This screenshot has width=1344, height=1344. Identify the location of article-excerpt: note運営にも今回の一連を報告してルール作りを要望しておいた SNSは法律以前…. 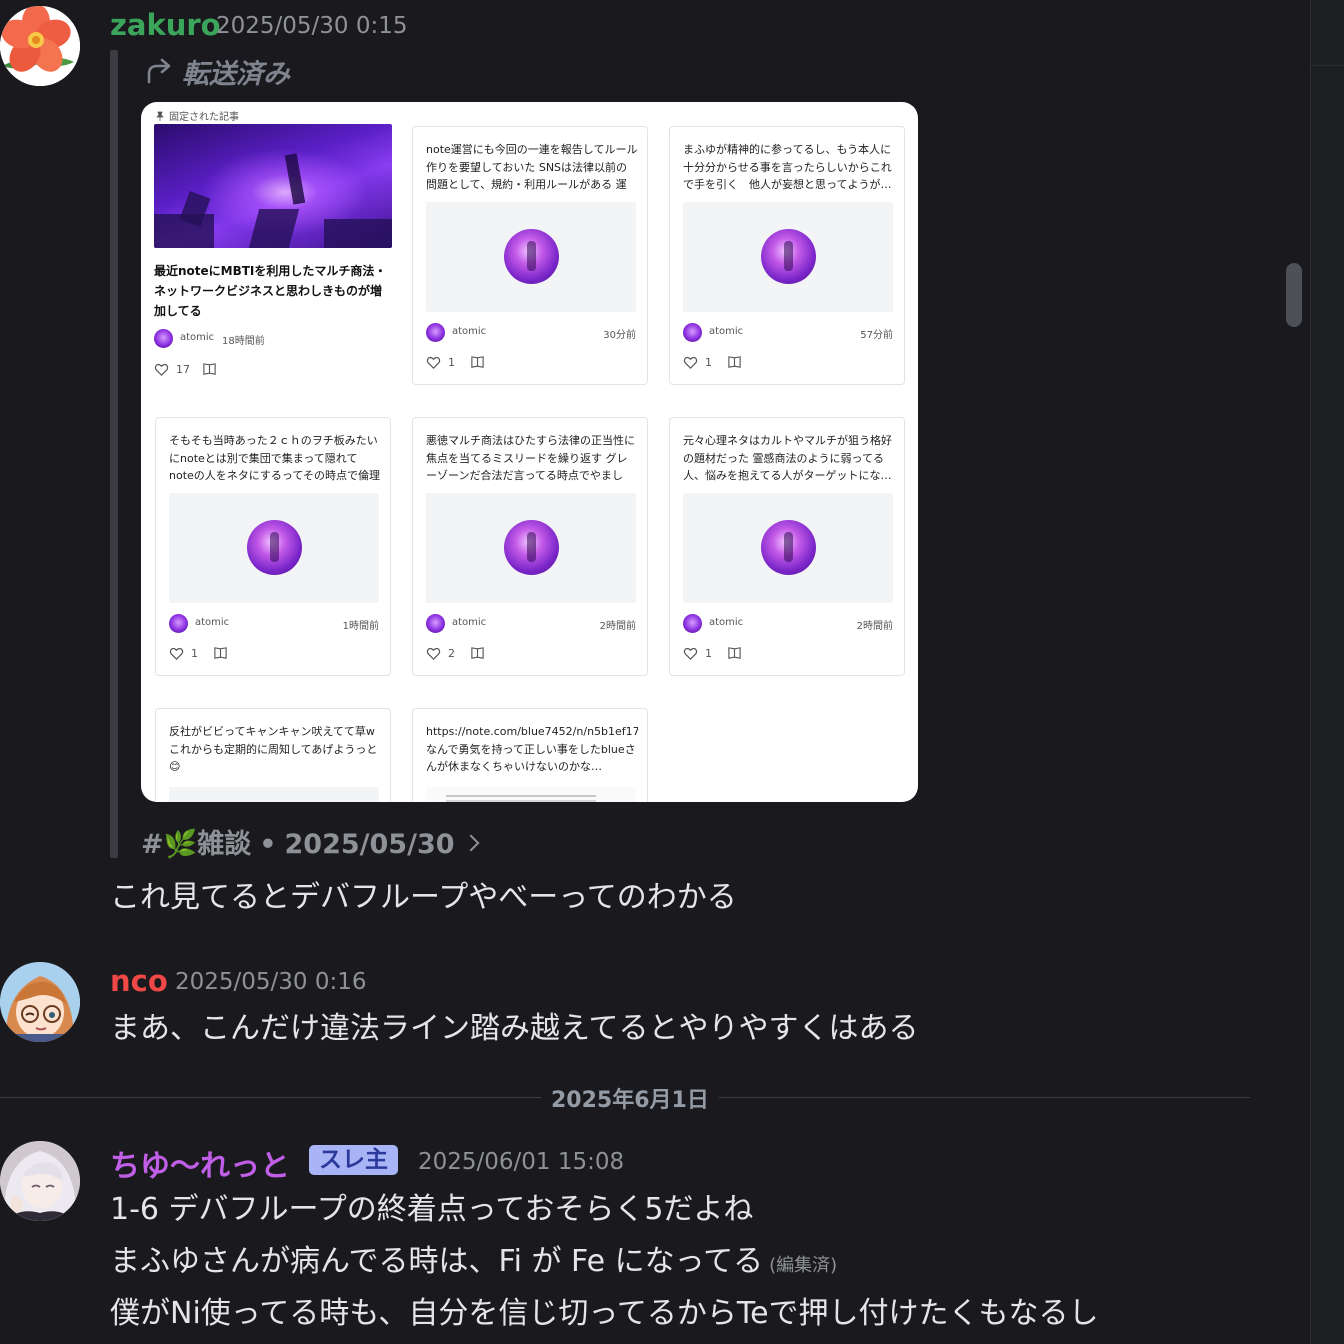
(532, 167).